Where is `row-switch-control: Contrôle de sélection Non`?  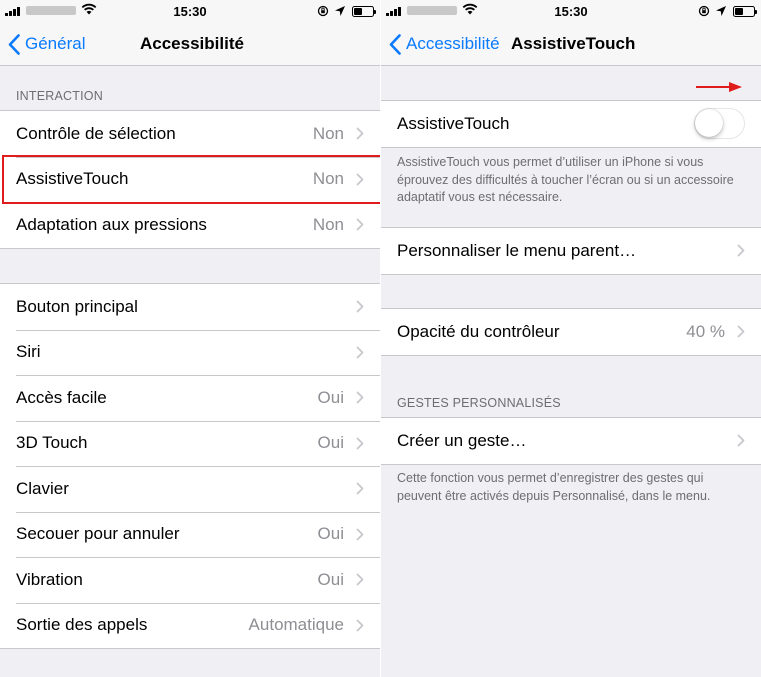 row-switch-control: Contrôle de sélection Non is located at coordinates (190, 134).